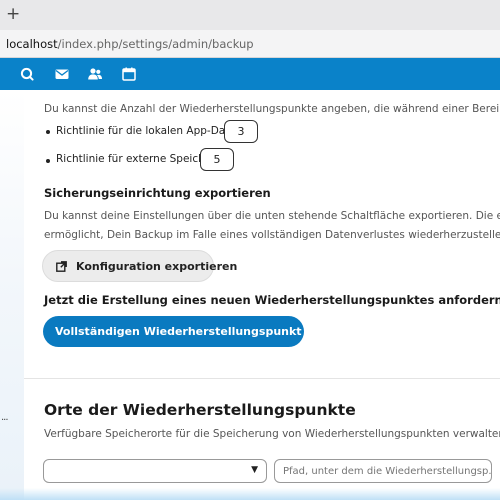 The height and width of the screenshot is (500, 500). I want to click on export-config-button-label: Konfiguration exportieren, so click(157, 266).